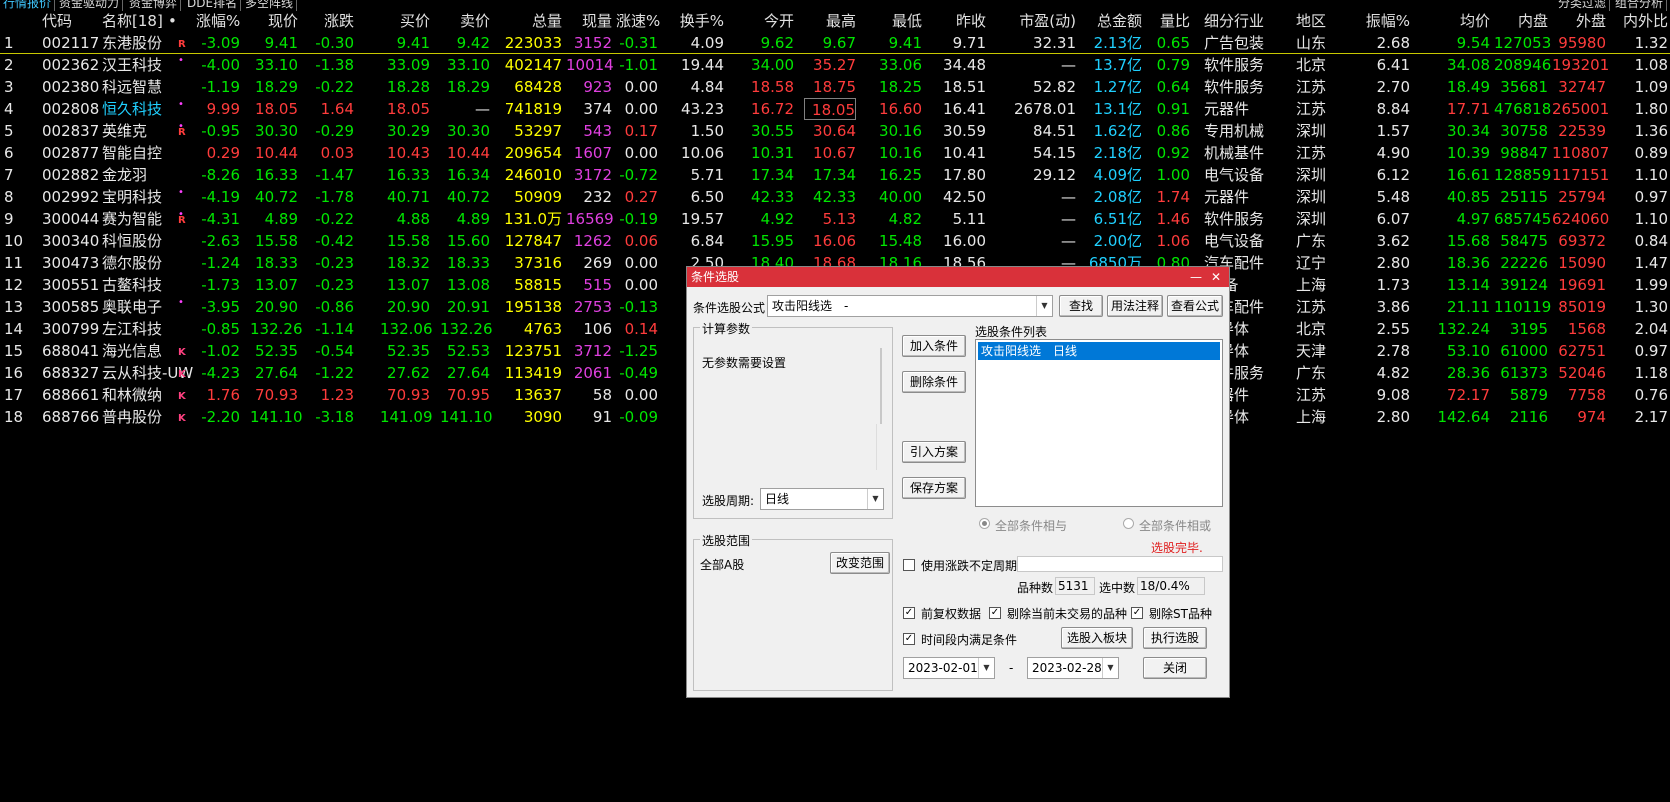  I want to click on date-to-picker: 2023-02-28 ▼, so click(1073, 668).